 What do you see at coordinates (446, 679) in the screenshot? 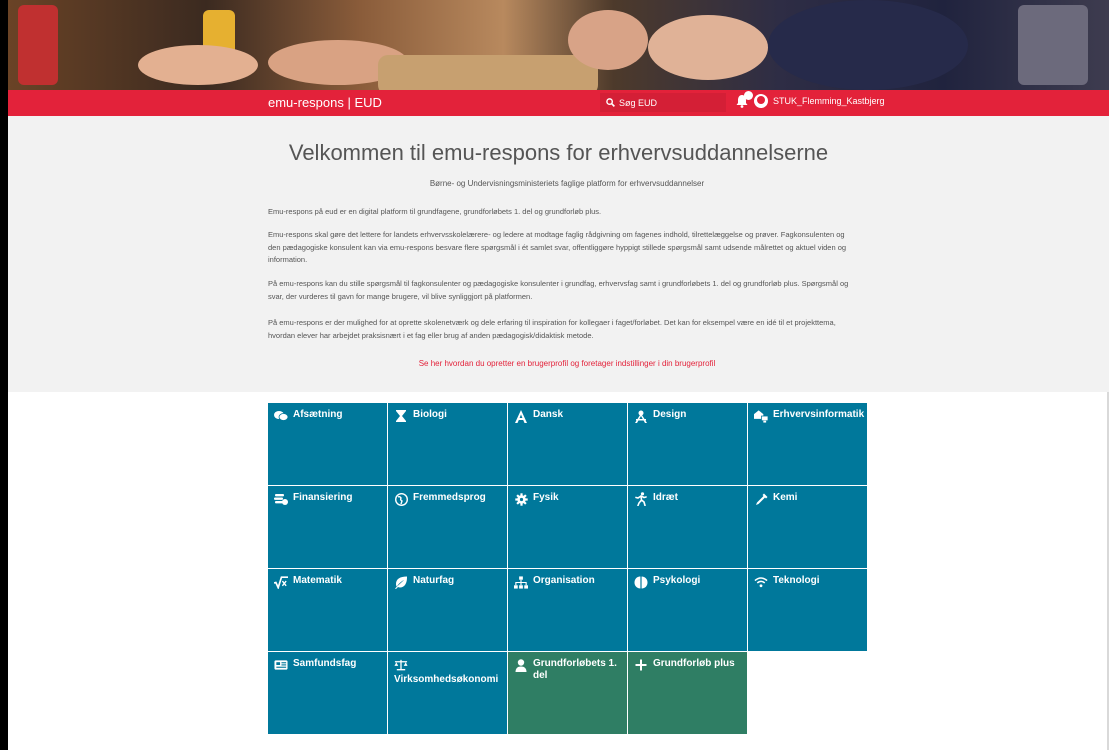
I see `tile-label: Virksomhedsøkonomi` at bounding box center [446, 679].